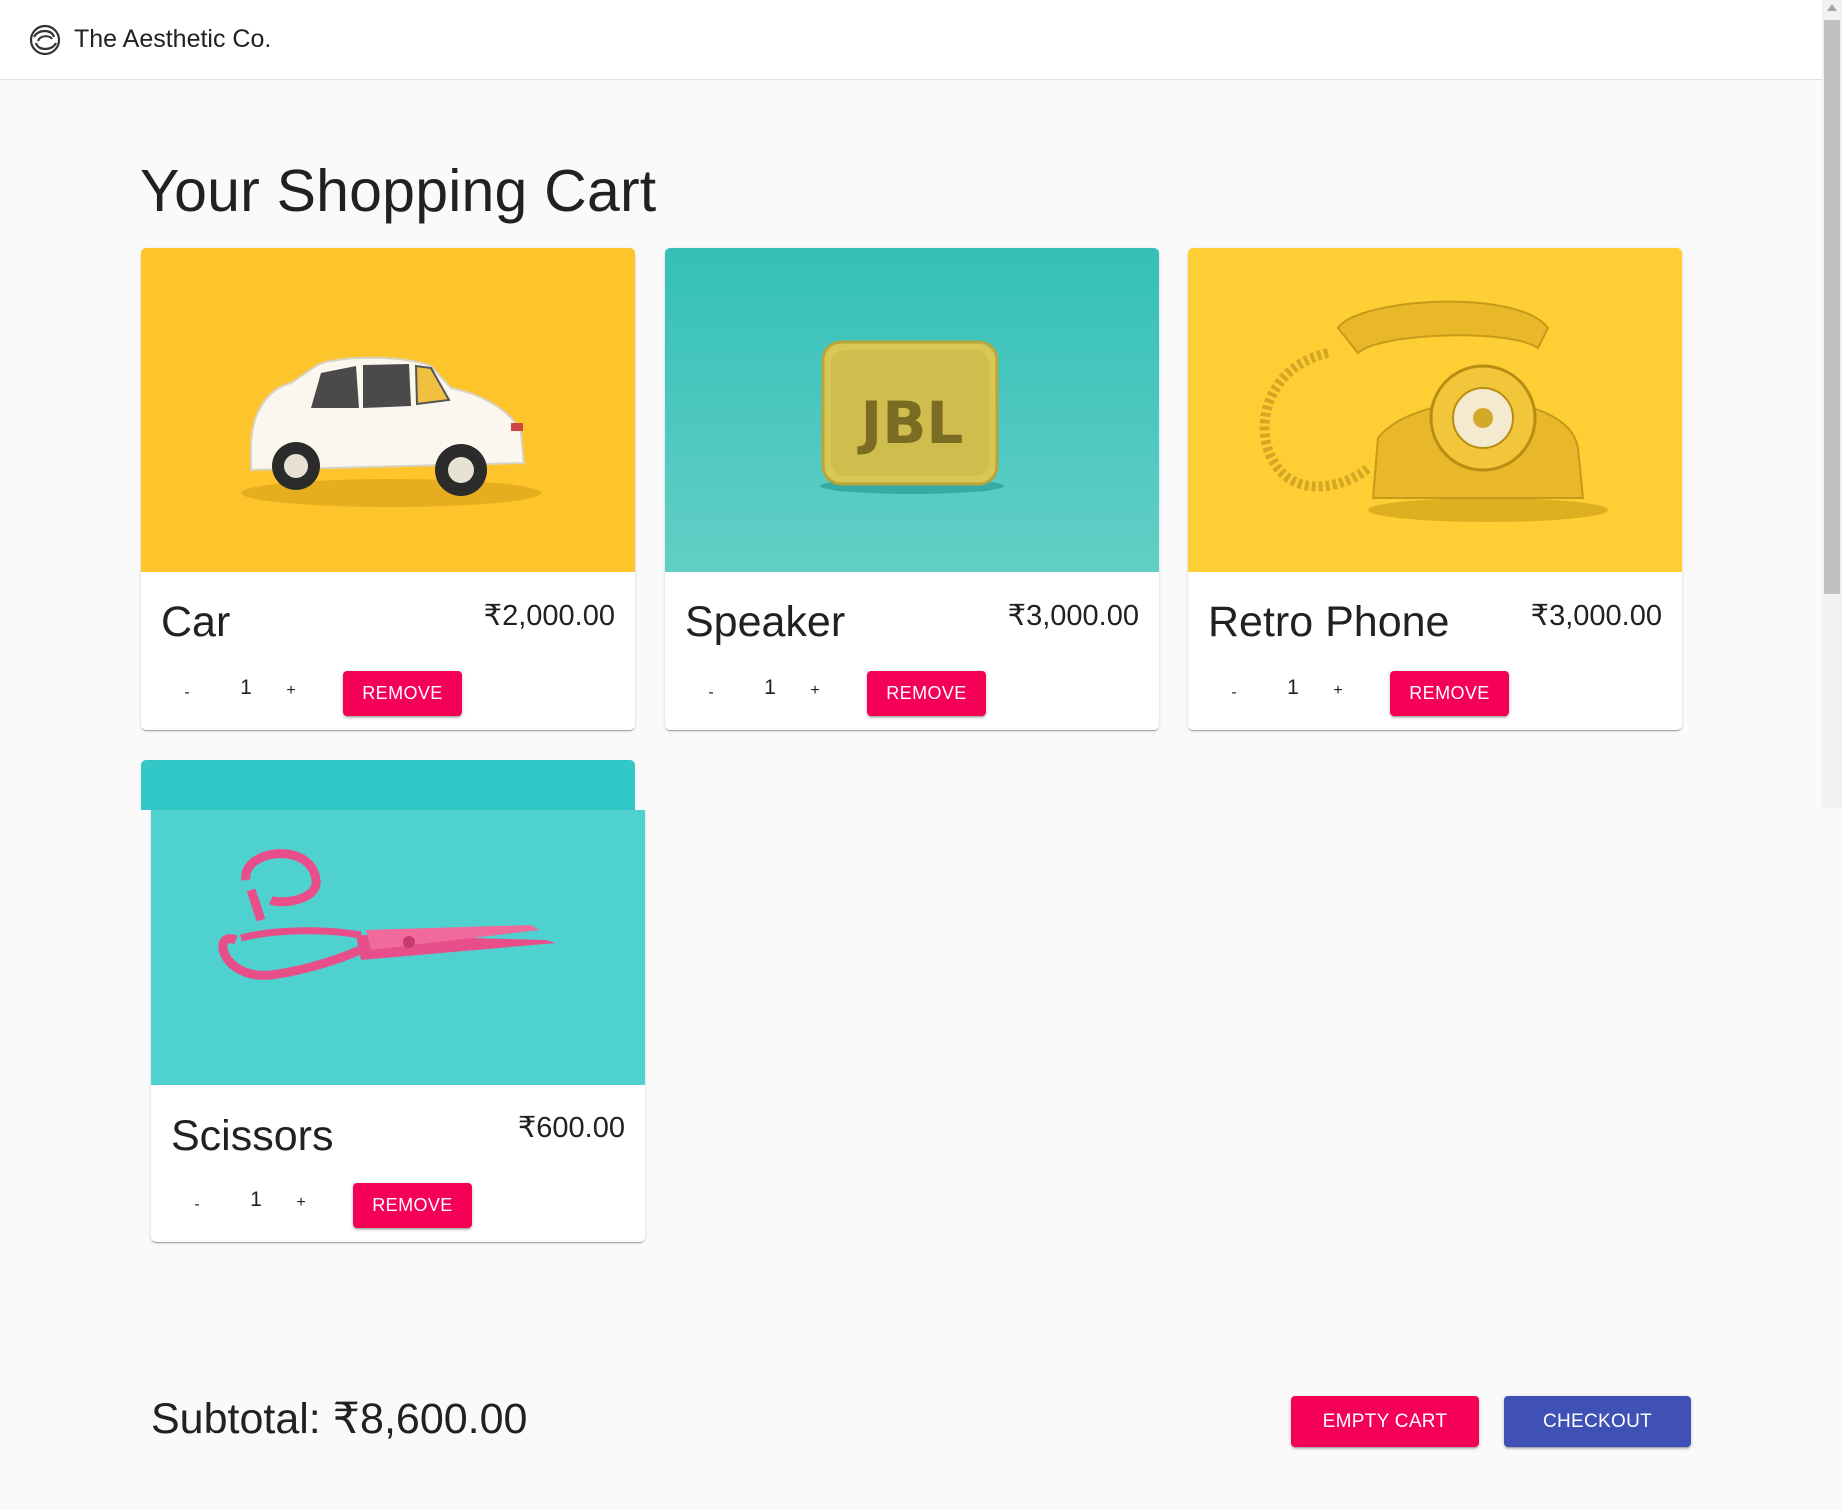 The width and height of the screenshot is (1842, 1510). What do you see at coordinates (1832, 307) in the screenshot?
I see `scroll-thumb` at bounding box center [1832, 307].